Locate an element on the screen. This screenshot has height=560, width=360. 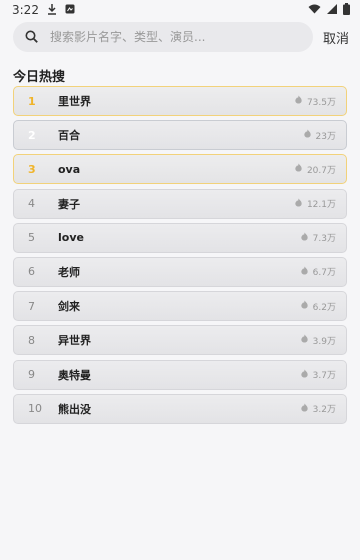
hot-count: 20.7万 is located at coordinates (315, 169).